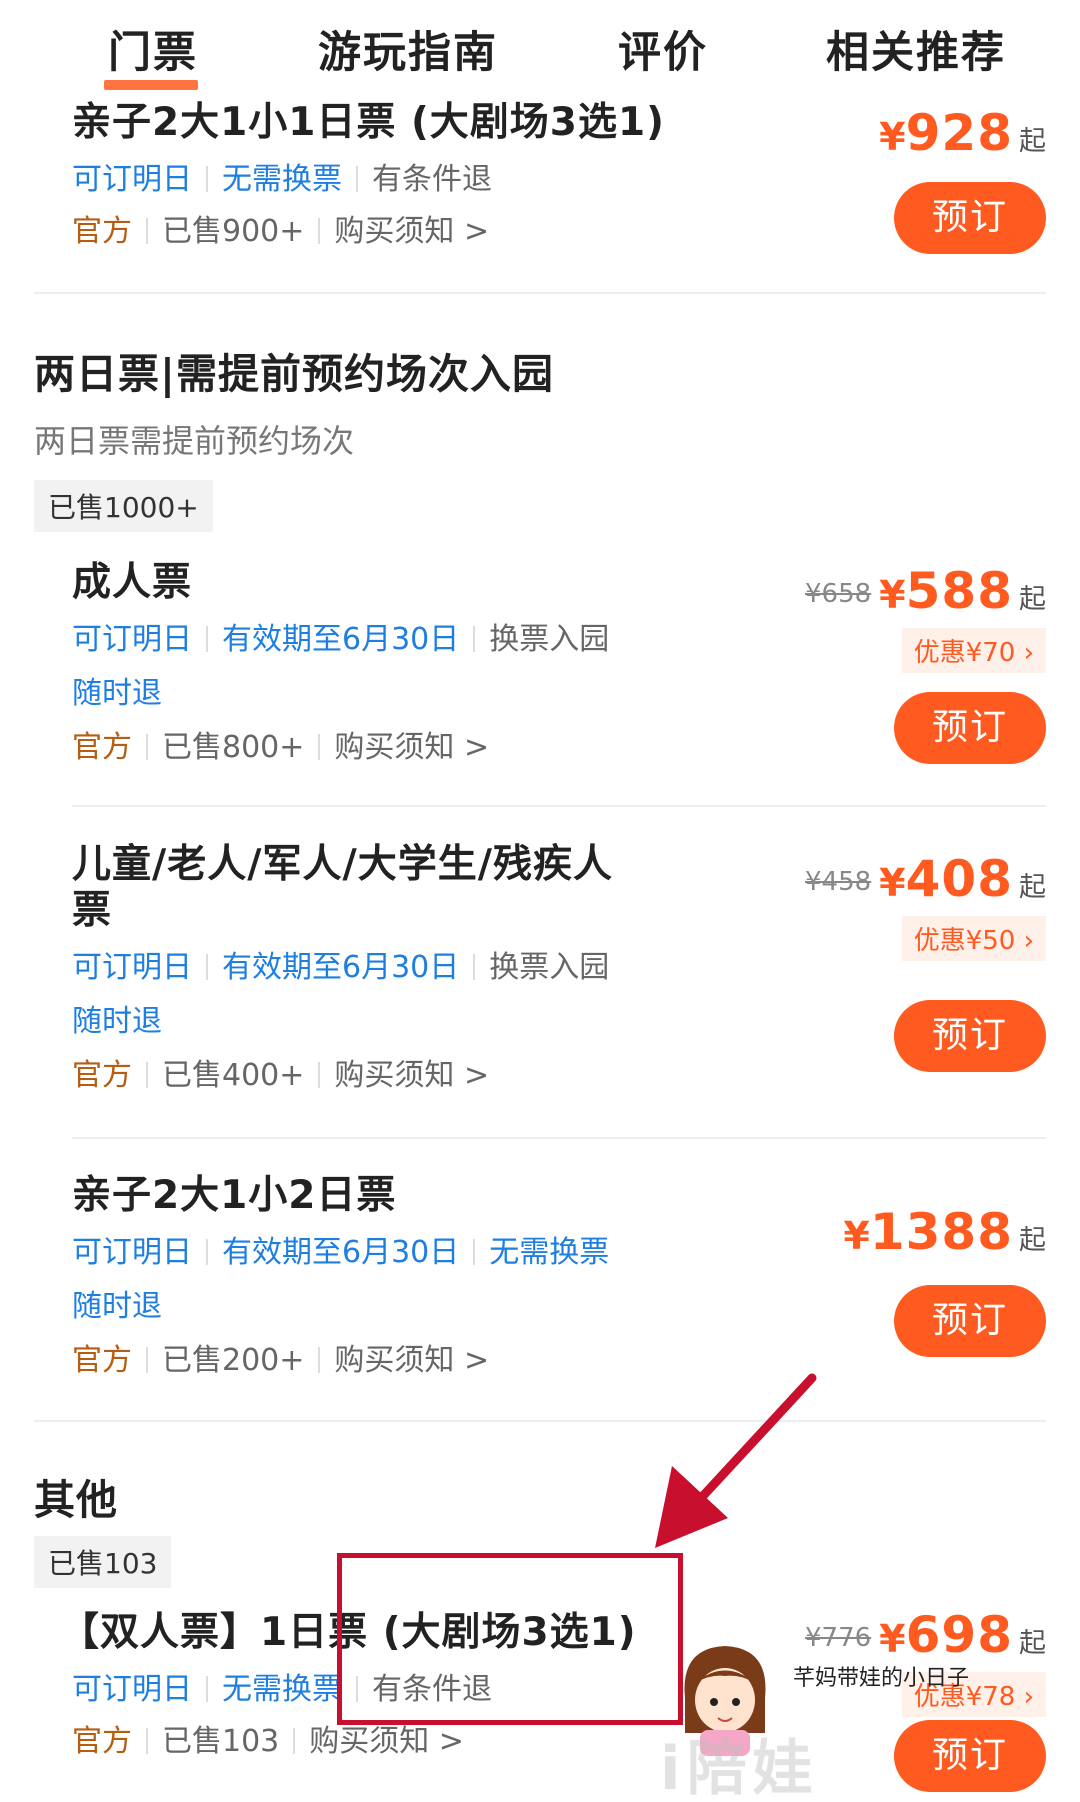  I want to click on tab-tickets: 门票, so click(151, 54).